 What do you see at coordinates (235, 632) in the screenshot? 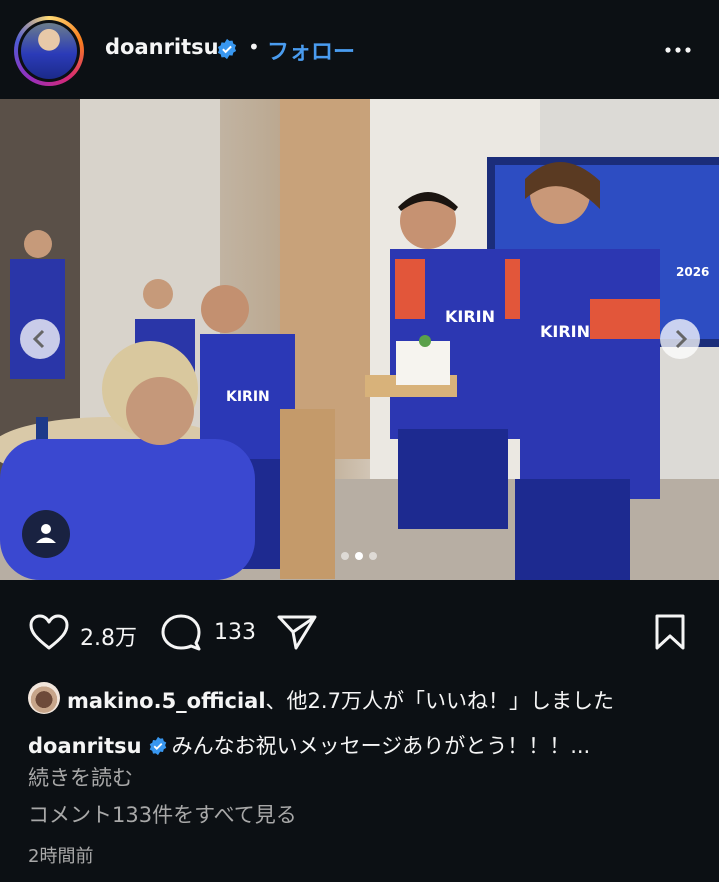
I see `comment-count: 133` at bounding box center [235, 632].